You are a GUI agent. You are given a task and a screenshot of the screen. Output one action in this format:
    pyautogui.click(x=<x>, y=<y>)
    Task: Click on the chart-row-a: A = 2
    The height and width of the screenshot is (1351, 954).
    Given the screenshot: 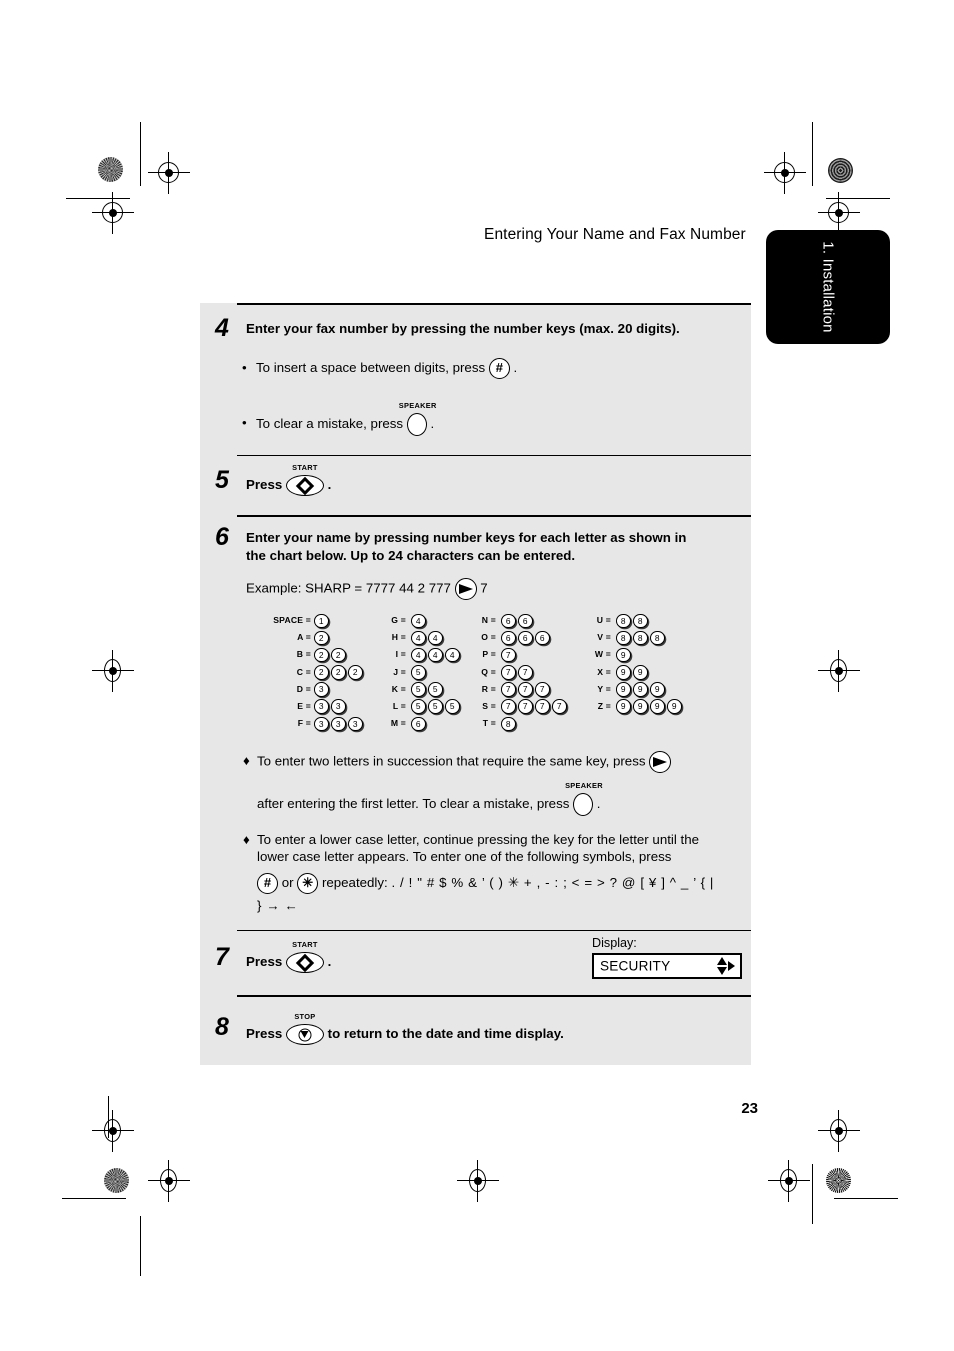 What is the action you would take?
    pyautogui.click(x=325, y=637)
    